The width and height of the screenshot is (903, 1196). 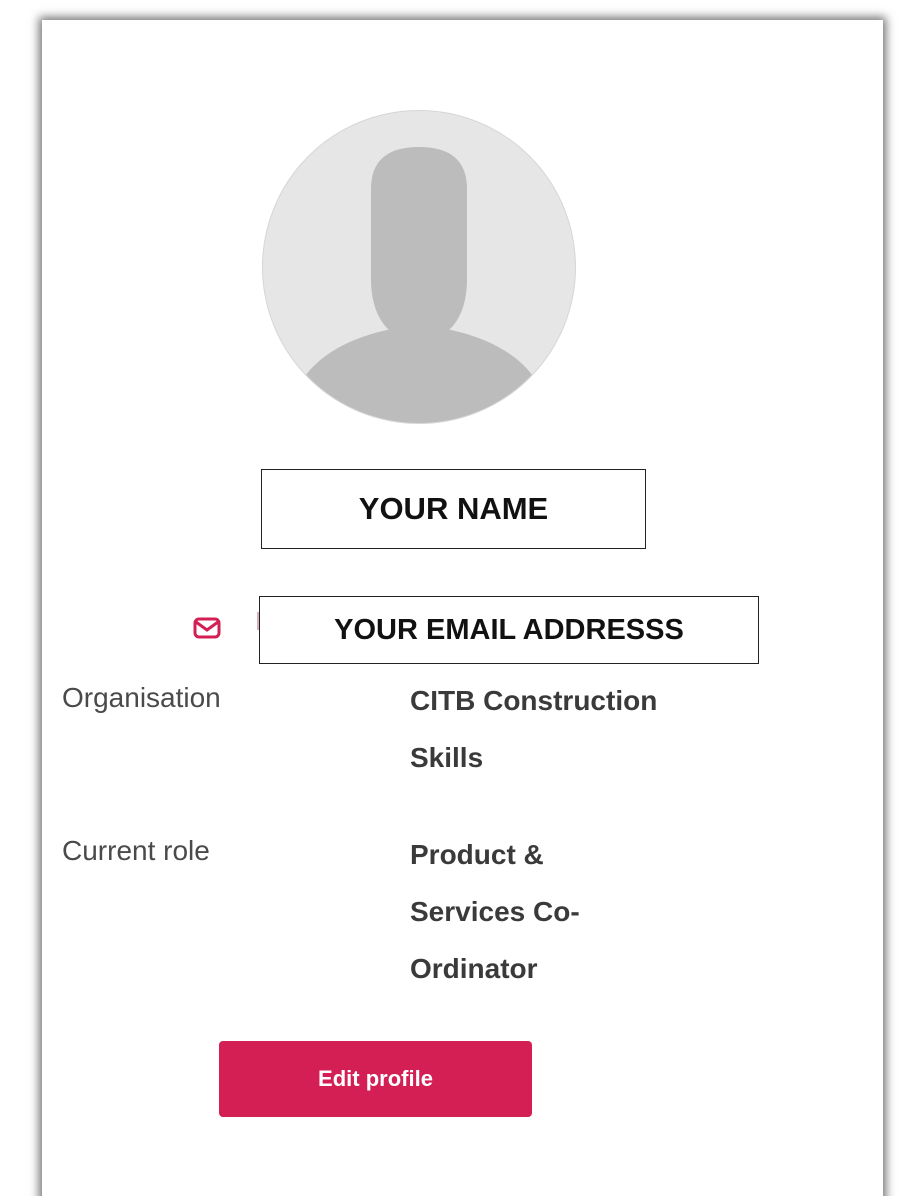 What do you see at coordinates (509, 630) in the screenshot?
I see `profile-email: YOUR EMAIL ADDRESSS` at bounding box center [509, 630].